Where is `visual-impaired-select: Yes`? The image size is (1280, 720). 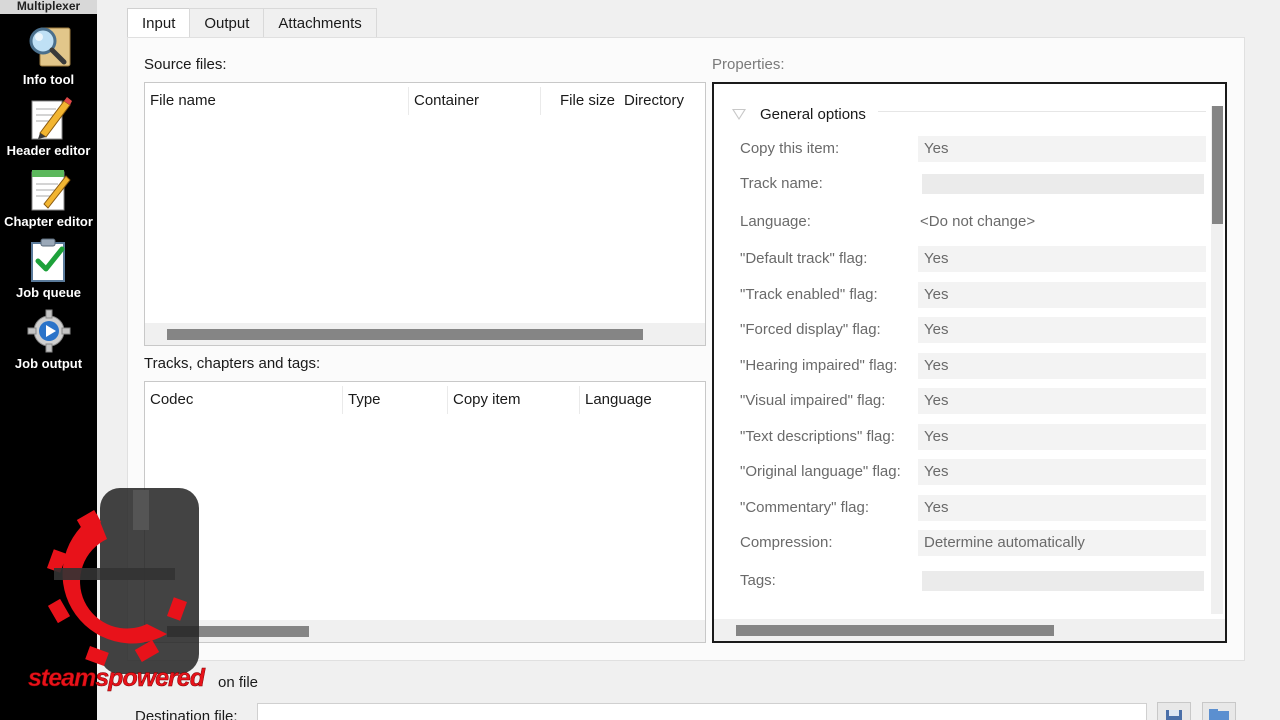 visual-impaired-select: Yes is located at coordinates (1062, 401).